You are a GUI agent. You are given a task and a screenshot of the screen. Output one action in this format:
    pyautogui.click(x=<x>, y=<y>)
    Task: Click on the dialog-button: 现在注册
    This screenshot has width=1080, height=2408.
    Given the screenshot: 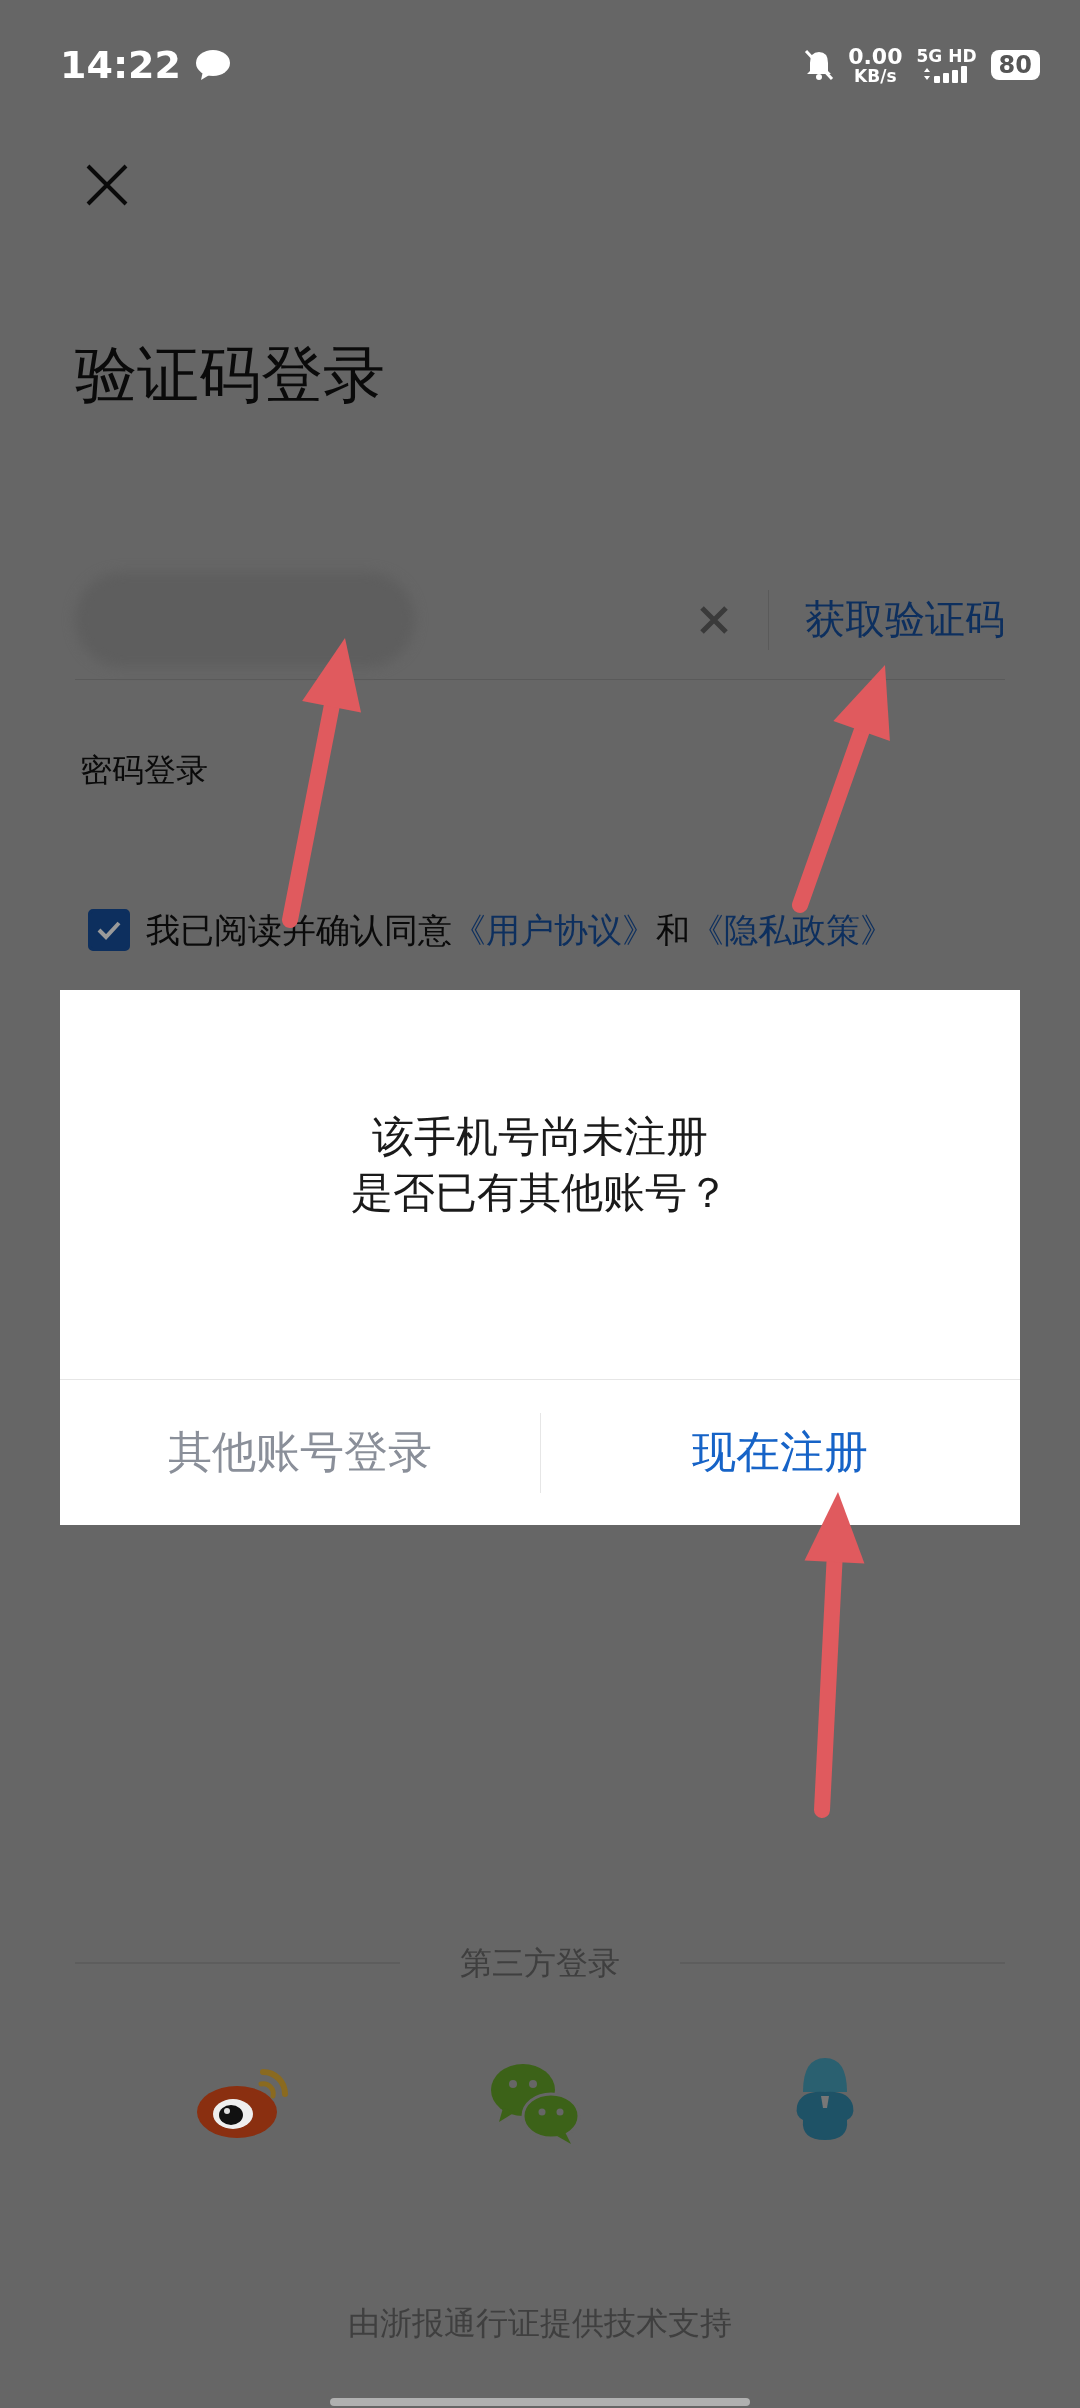 What is the action you would take?
    pyautogui.click(x=780, y=1452)
    